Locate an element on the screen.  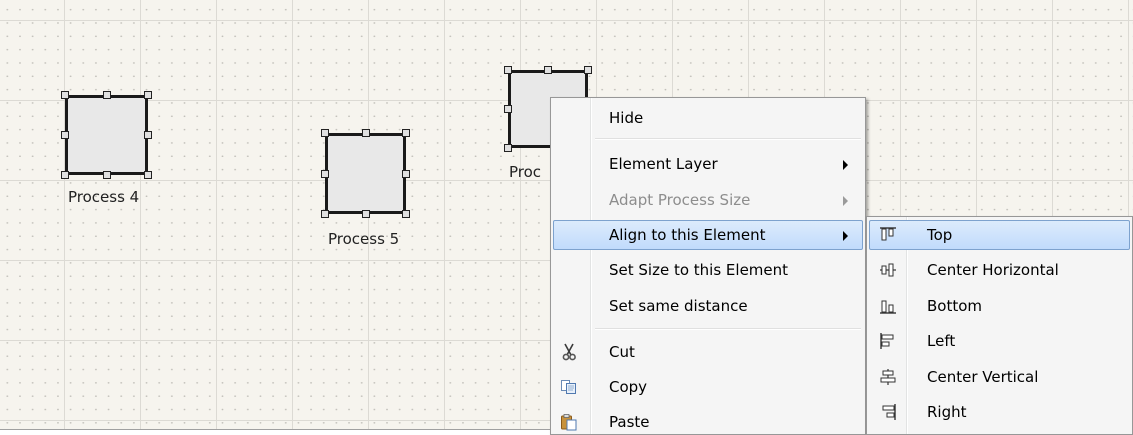
menu-item-set-size-to-this-element: Set Size to this Element is located at coordinates (708, 270).